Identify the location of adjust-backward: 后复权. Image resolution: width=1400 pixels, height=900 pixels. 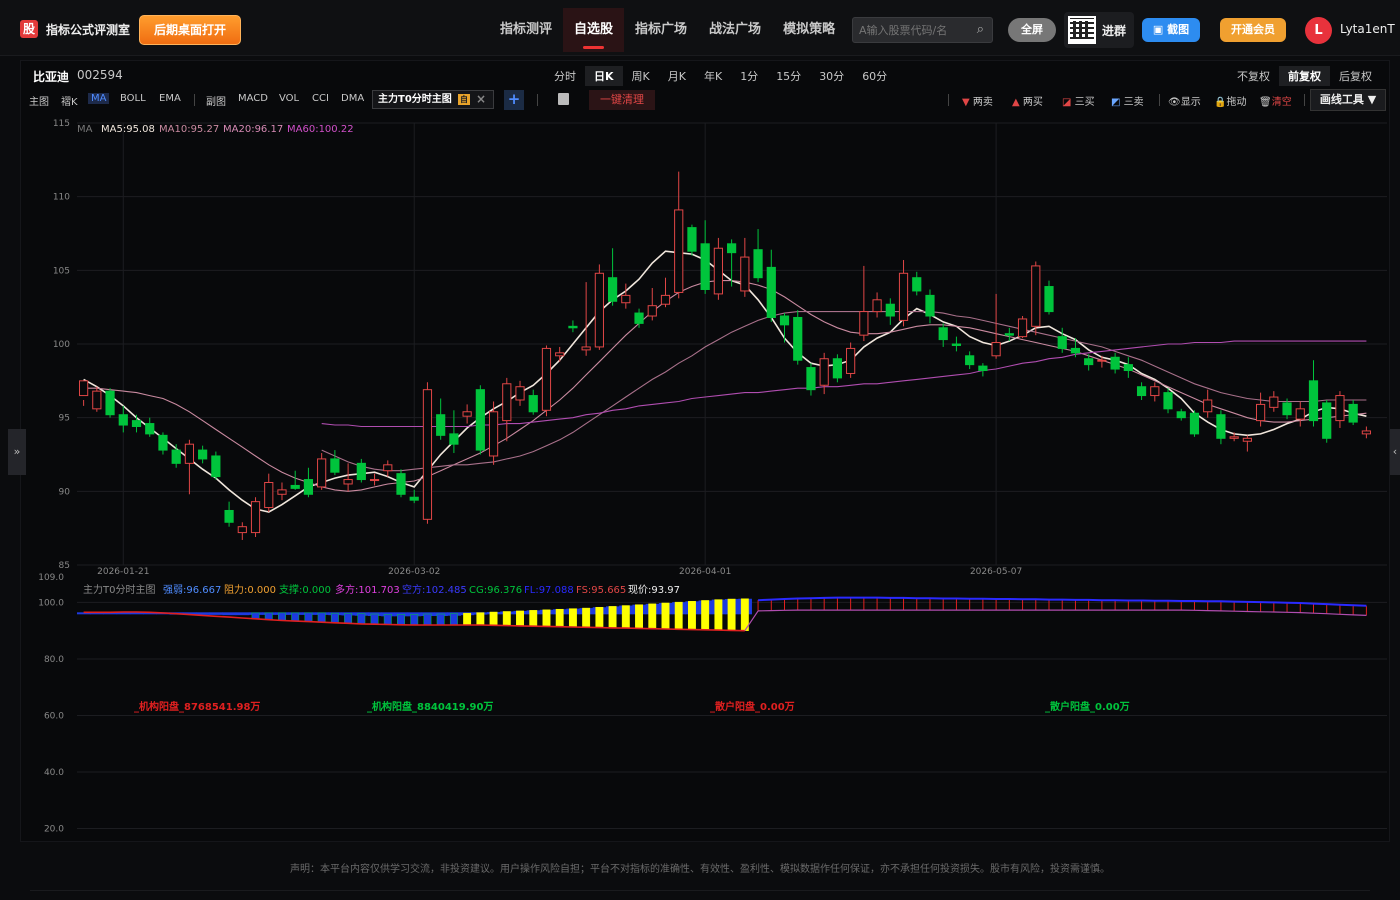
(1355, 76).